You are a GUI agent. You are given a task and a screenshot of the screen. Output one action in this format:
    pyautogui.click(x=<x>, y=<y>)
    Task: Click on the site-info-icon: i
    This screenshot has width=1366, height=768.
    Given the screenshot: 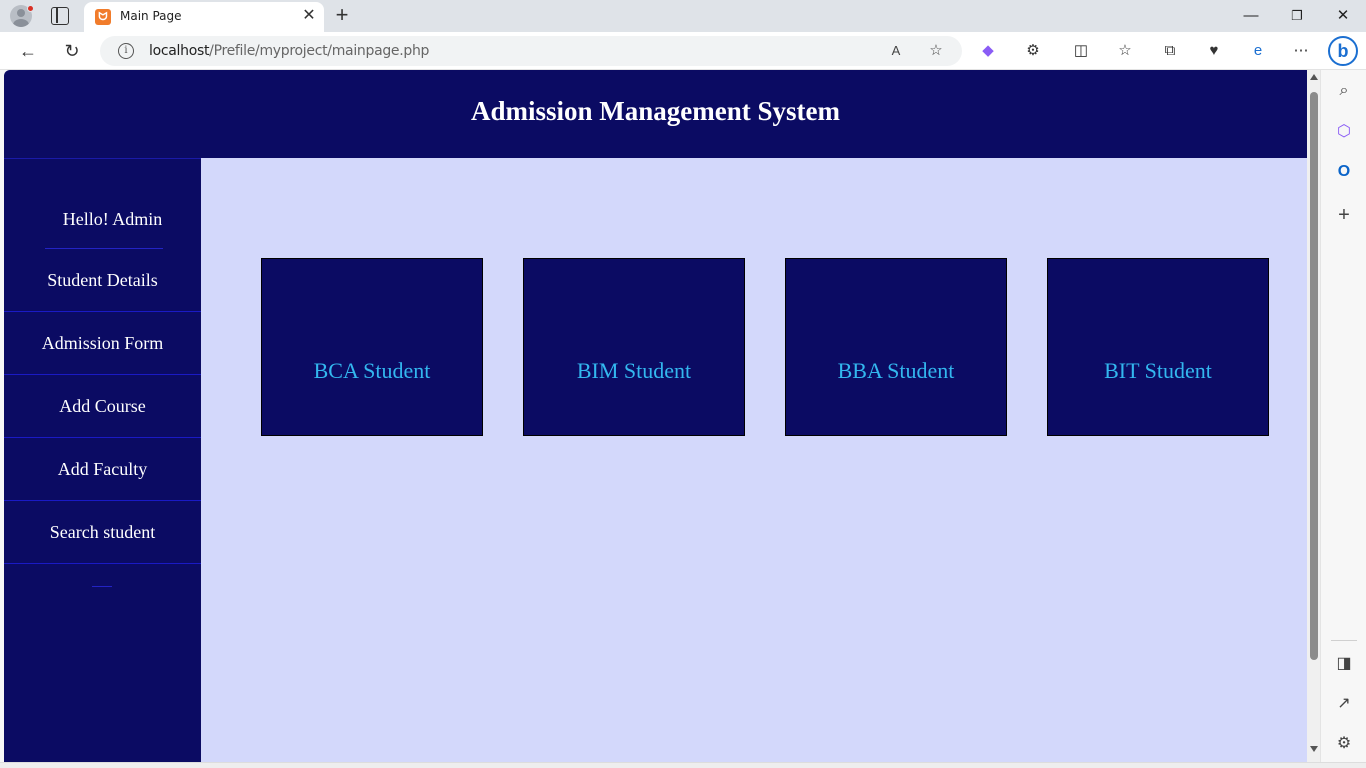 What is the action you would take?
    pyautogui.click(x=126, y=51)
    